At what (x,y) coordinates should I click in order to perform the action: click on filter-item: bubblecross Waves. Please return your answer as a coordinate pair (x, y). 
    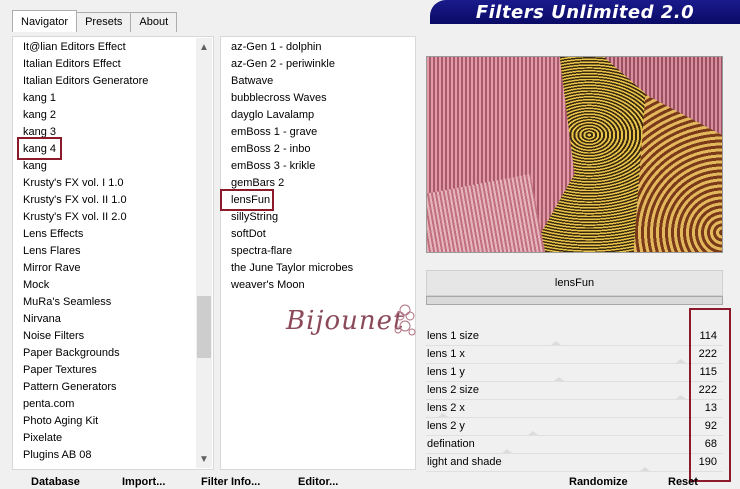
    Looking at the image, I should click on (279, 98).